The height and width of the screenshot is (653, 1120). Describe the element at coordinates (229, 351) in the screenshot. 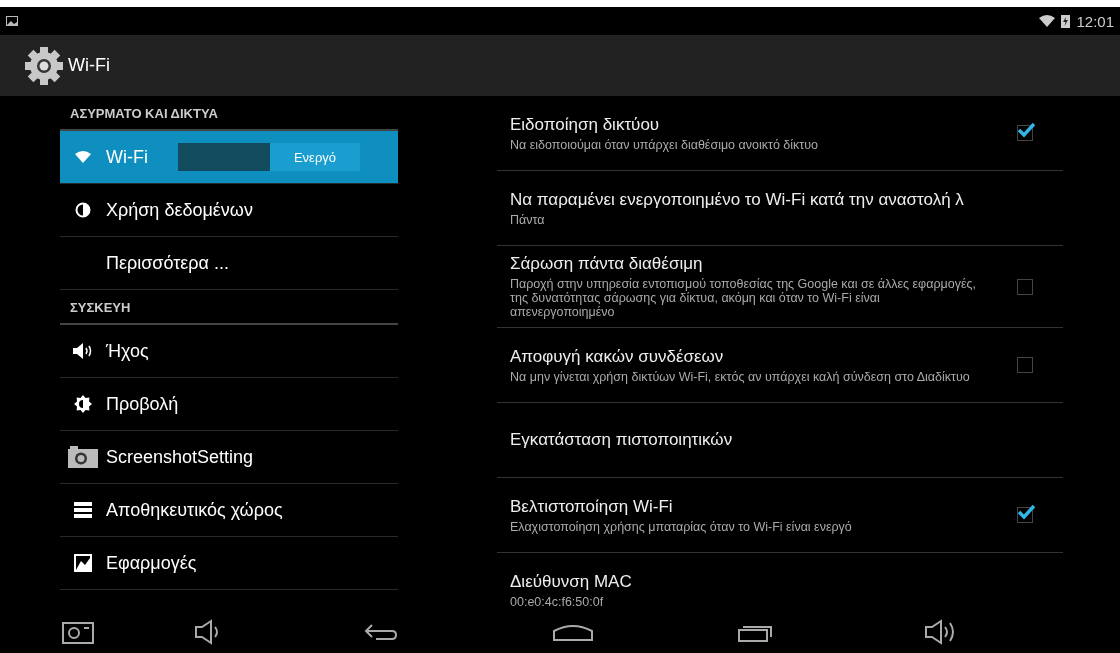

I see `sidebar-item: Ήχος` at that location.